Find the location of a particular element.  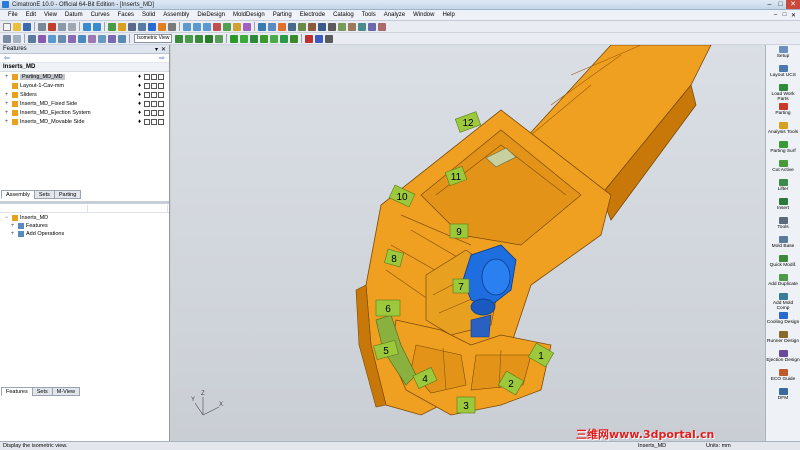

filter-icon is located at coordinates (292, 26).